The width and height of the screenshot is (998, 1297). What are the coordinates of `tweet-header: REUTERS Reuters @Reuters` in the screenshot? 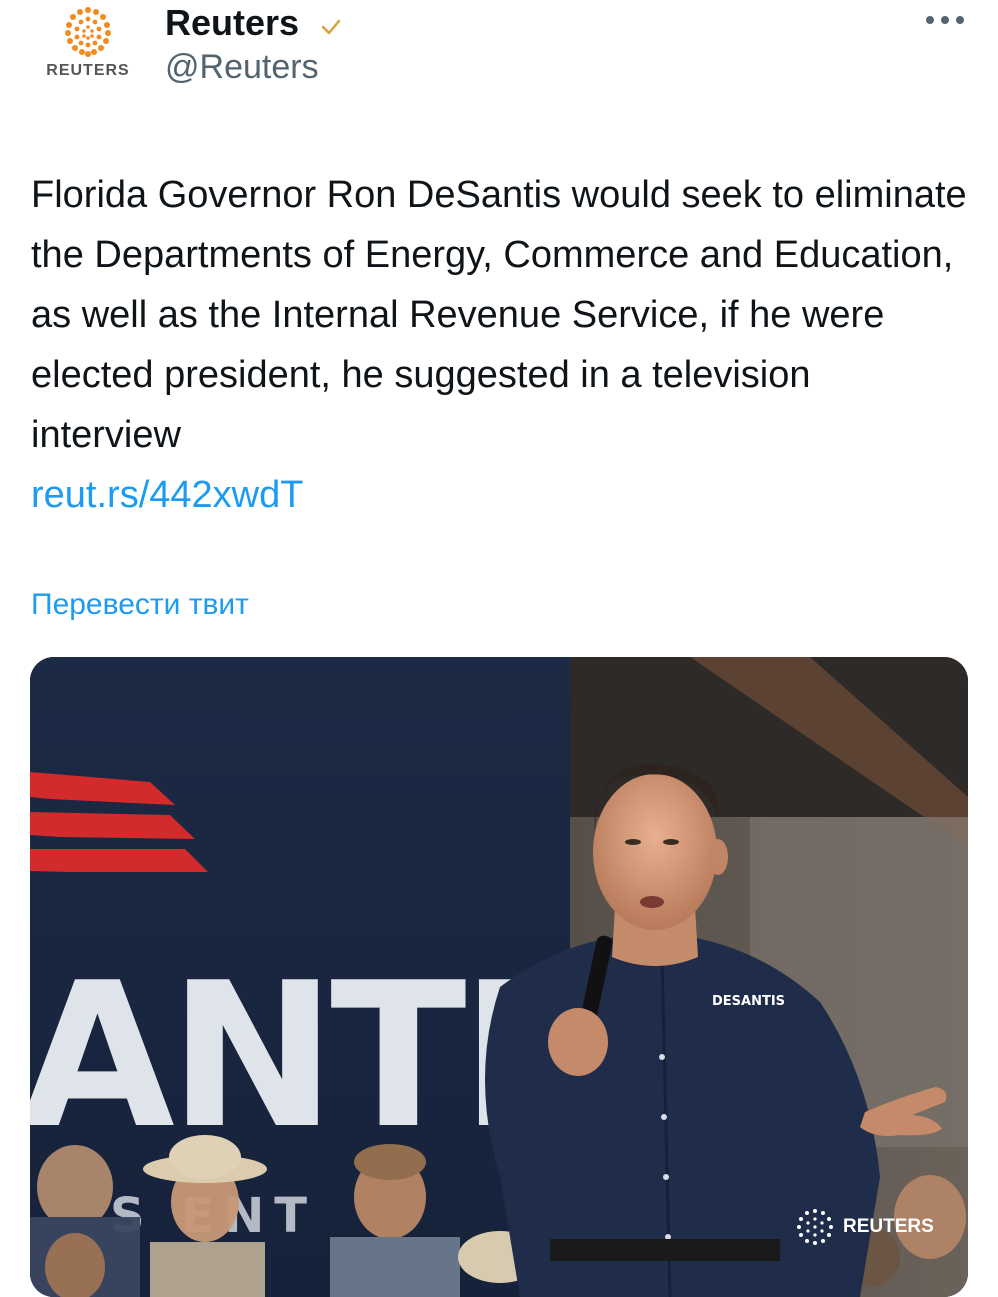 It's located at (499, 55).